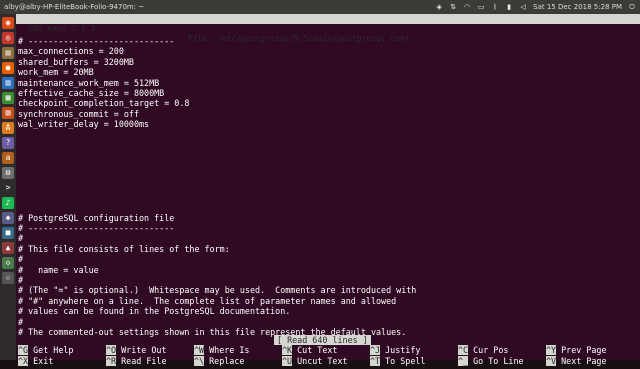 The width and height of the screenshot is (640, 369). What do you see at coordinates (287, 350) in the screenshot?
I see `shortcut-key: ^K` at bounding box center [287, 350].